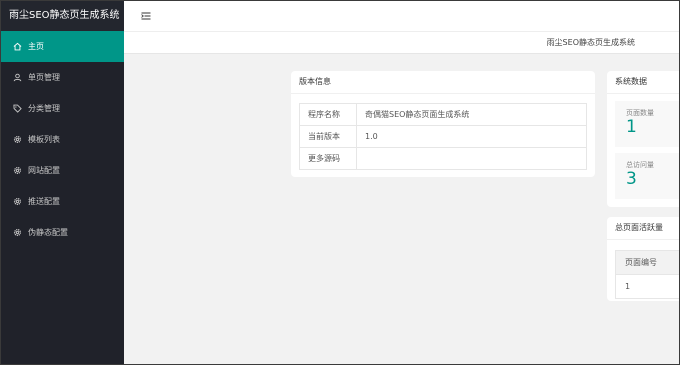 This screenshot has height=365, width=680. Describe the element at coordinates (17, 78) in the screenshot. I see `user-icon` at that location.